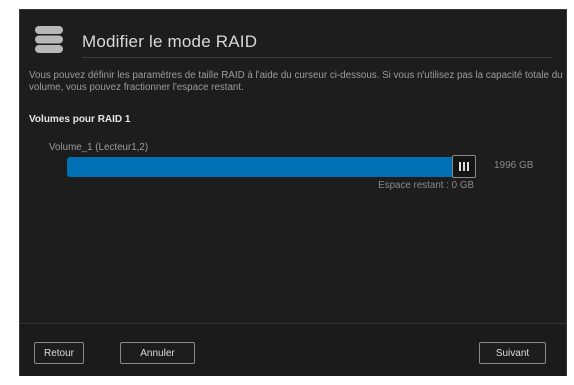  Describe the element at coordinates (49, 39) in the screenshot. I see `database-icon` at that location.